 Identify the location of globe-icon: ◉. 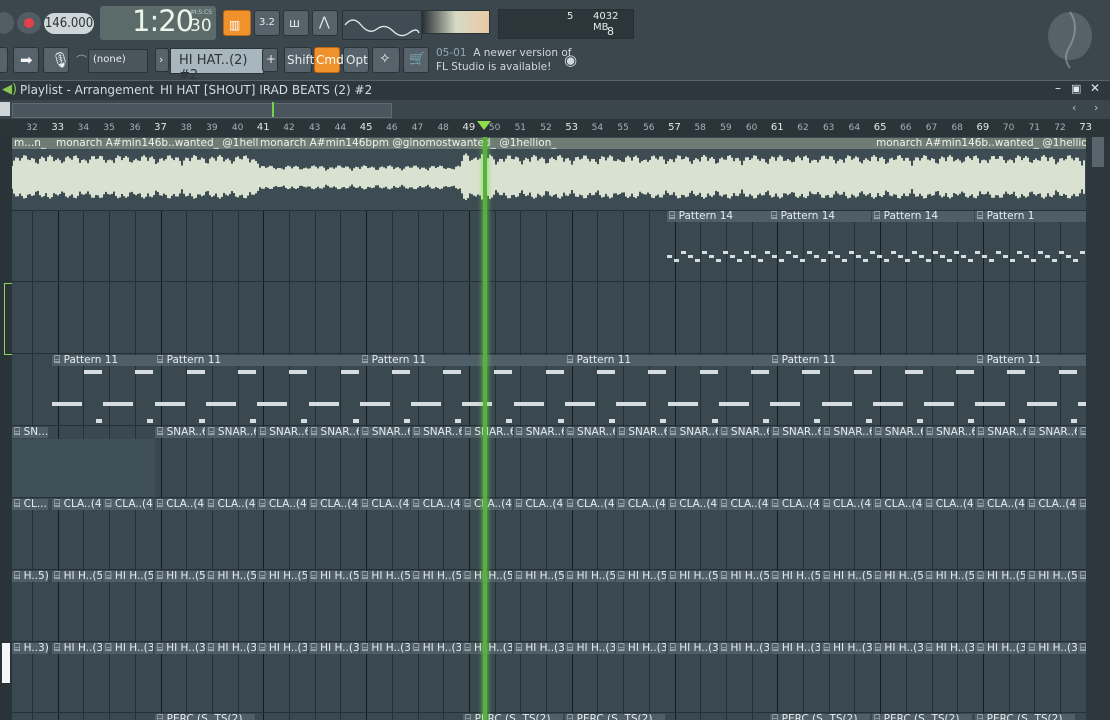
(570, 60).